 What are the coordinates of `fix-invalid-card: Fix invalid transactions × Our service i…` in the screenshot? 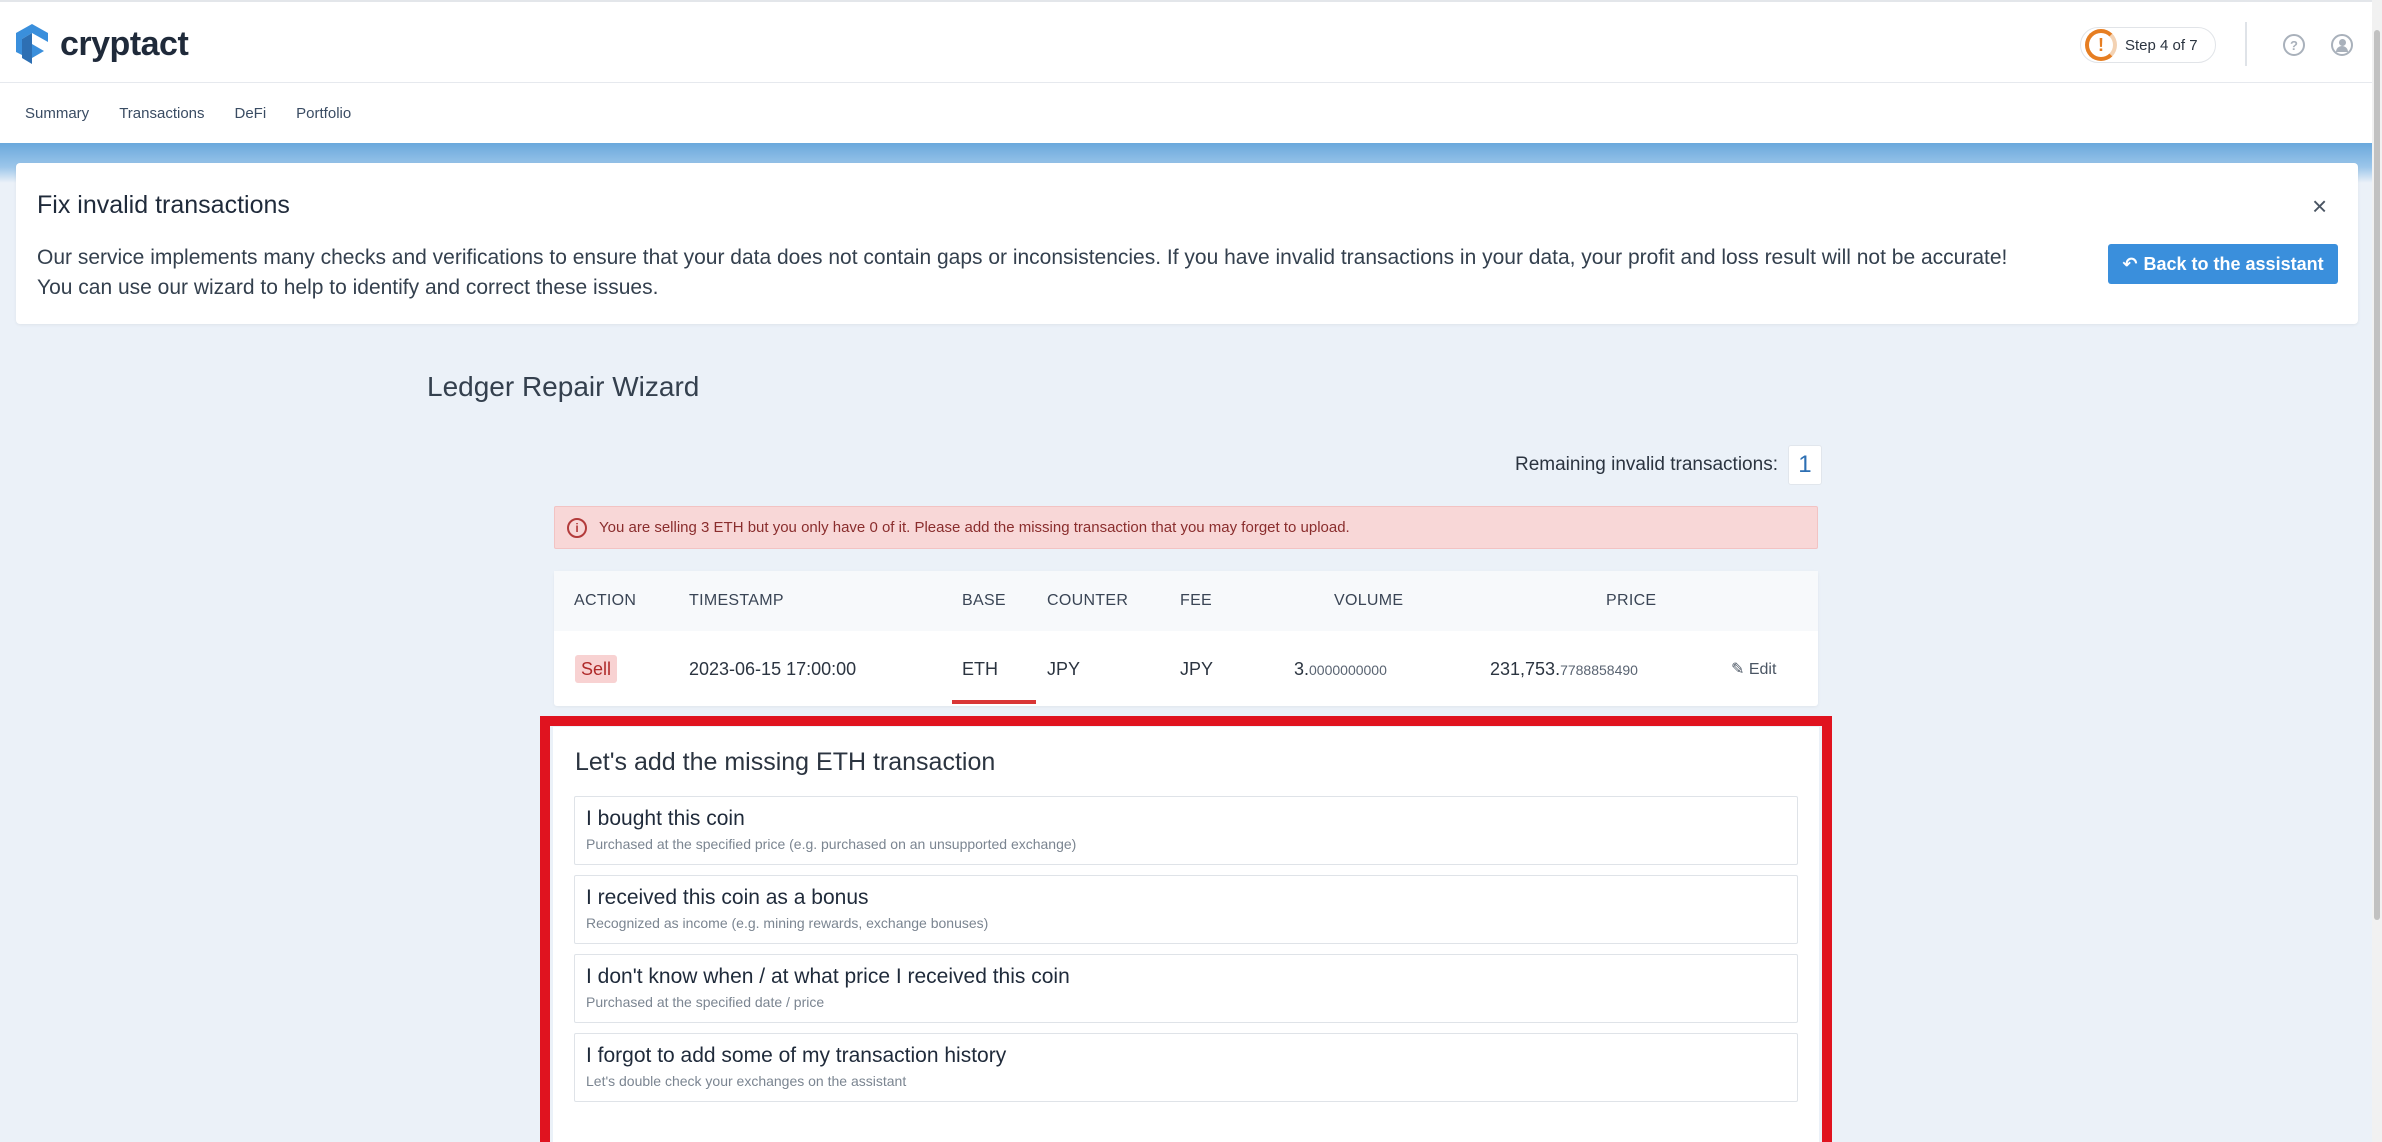 It's located at (1187, 243).